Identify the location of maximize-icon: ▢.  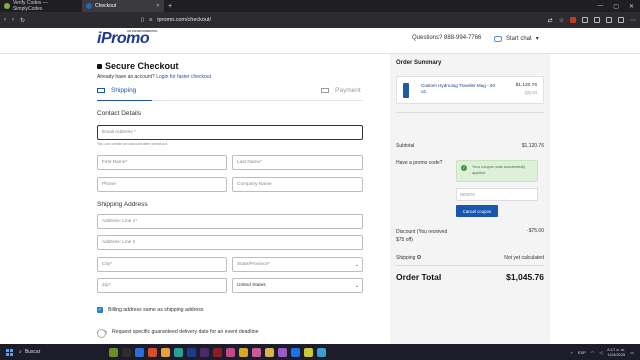
(616, 6).